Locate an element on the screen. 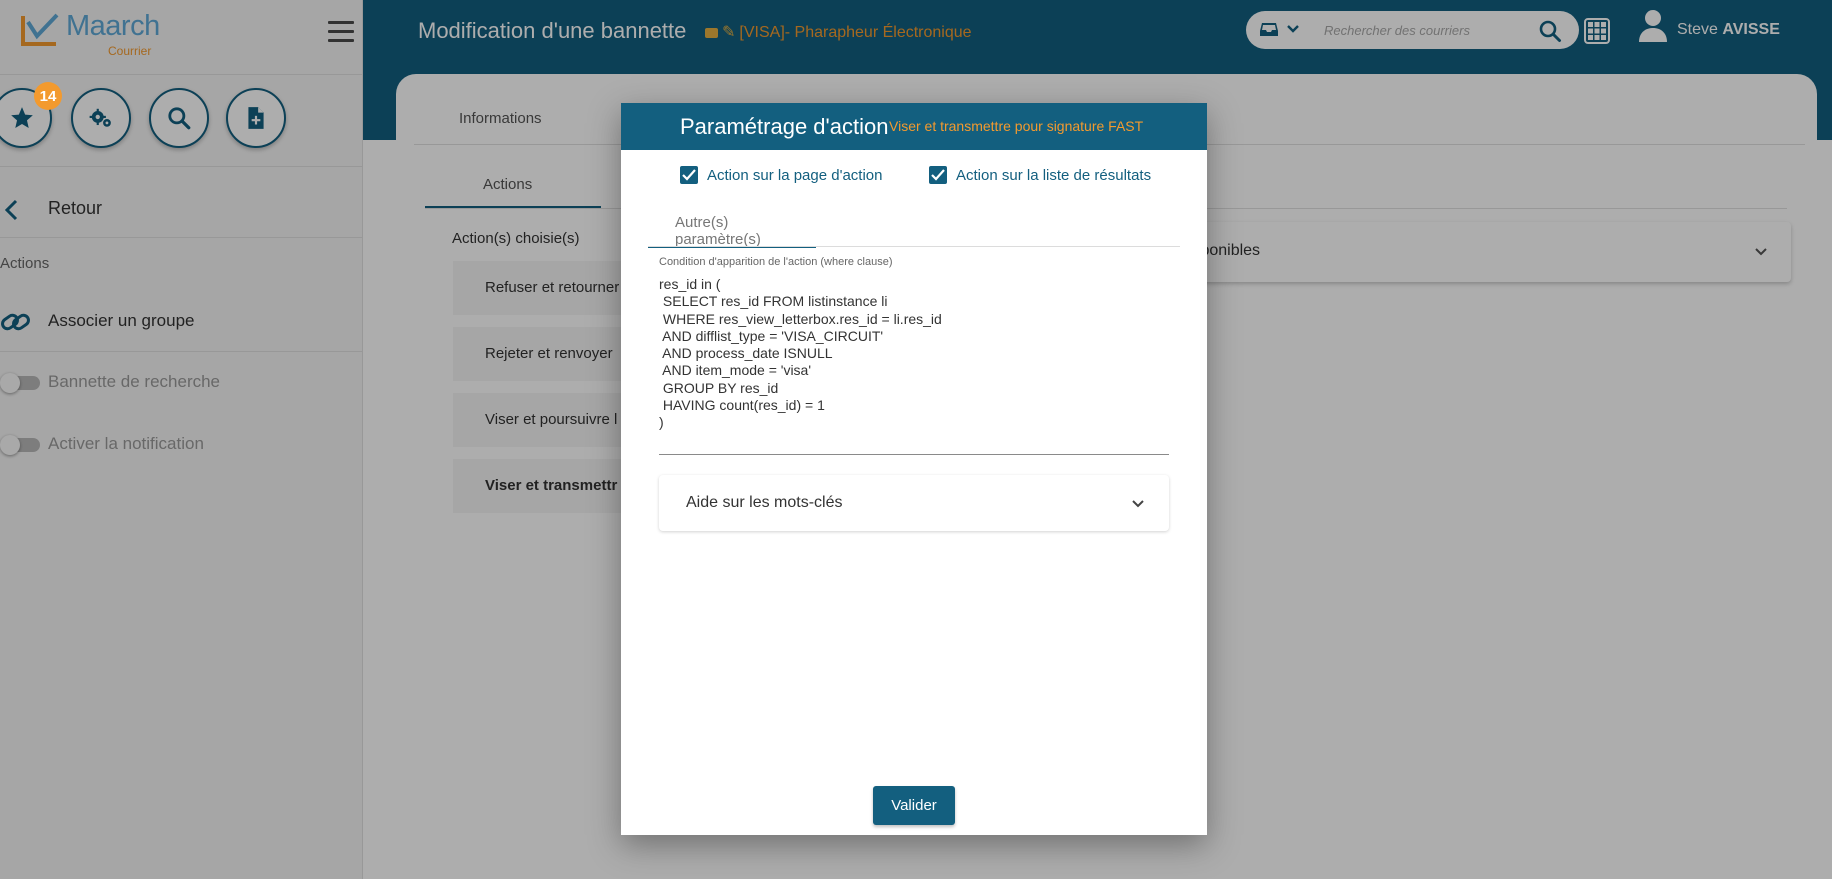 This screenshot has height=879, width=1832. favorites-count-badge: 14 is located at coordinates (48, 96).